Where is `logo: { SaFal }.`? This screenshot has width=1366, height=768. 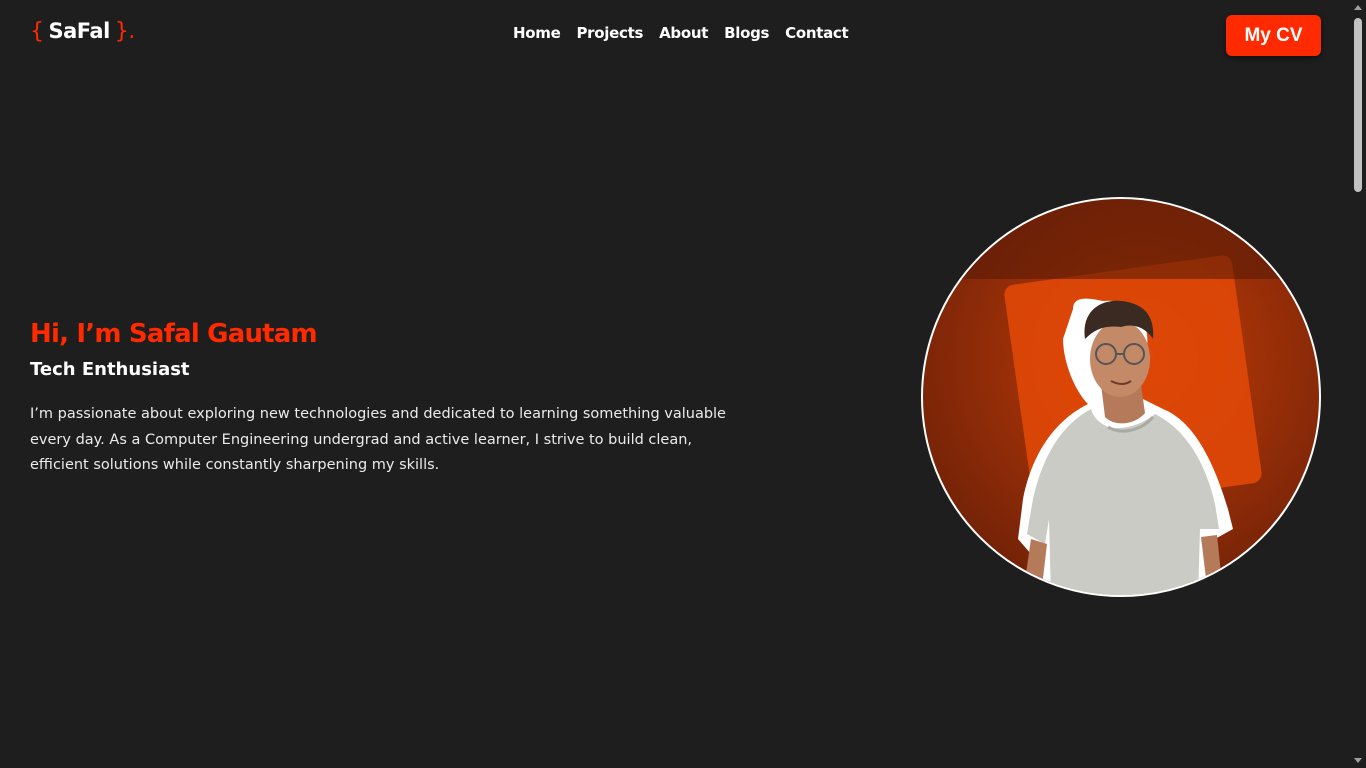
logo: { SaFal }. is located at coordinates (82, 31).